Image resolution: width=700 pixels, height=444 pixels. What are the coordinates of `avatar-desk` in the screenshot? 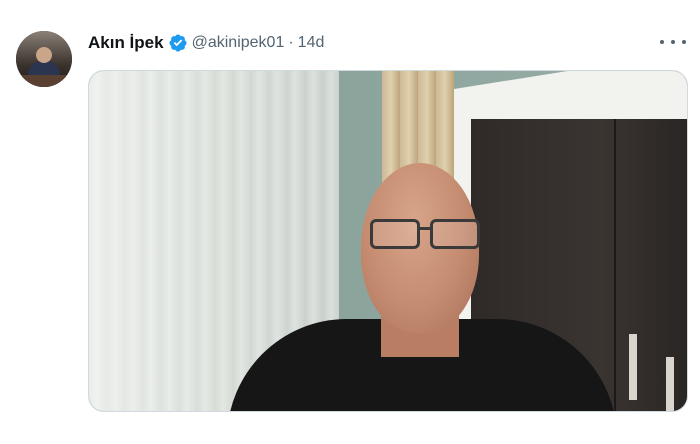 It's located at (44, 81).